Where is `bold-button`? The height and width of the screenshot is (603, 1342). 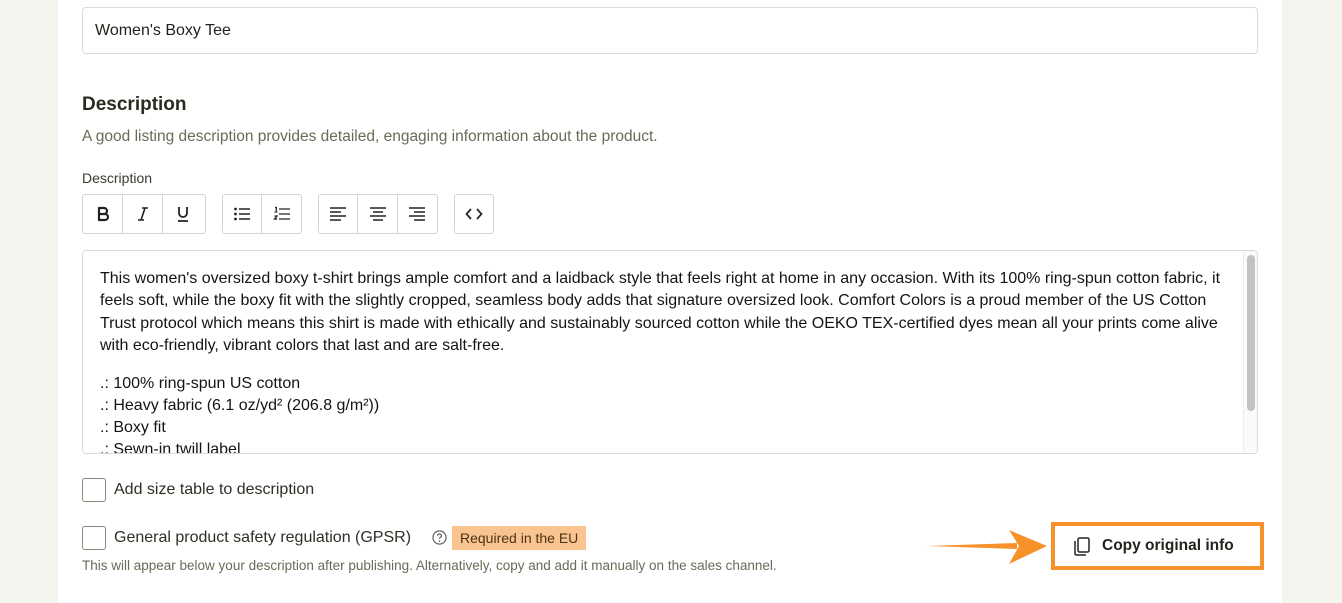 bold-button is located at coordinates (103, 214).